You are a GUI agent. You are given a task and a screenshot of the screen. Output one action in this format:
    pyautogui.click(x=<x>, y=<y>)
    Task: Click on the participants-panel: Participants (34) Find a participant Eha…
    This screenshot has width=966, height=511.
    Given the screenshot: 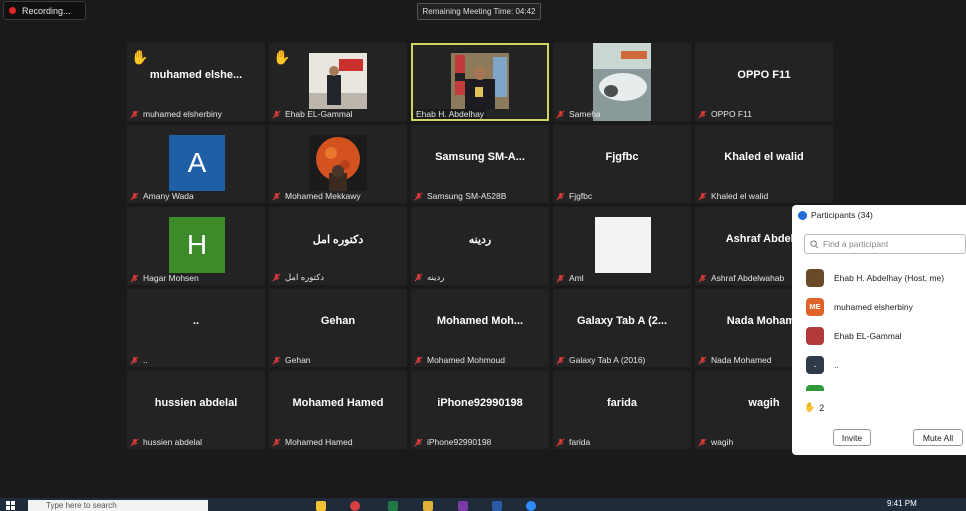 What is the action you would take?
    pyautogui.click(x=879, y=330)
    